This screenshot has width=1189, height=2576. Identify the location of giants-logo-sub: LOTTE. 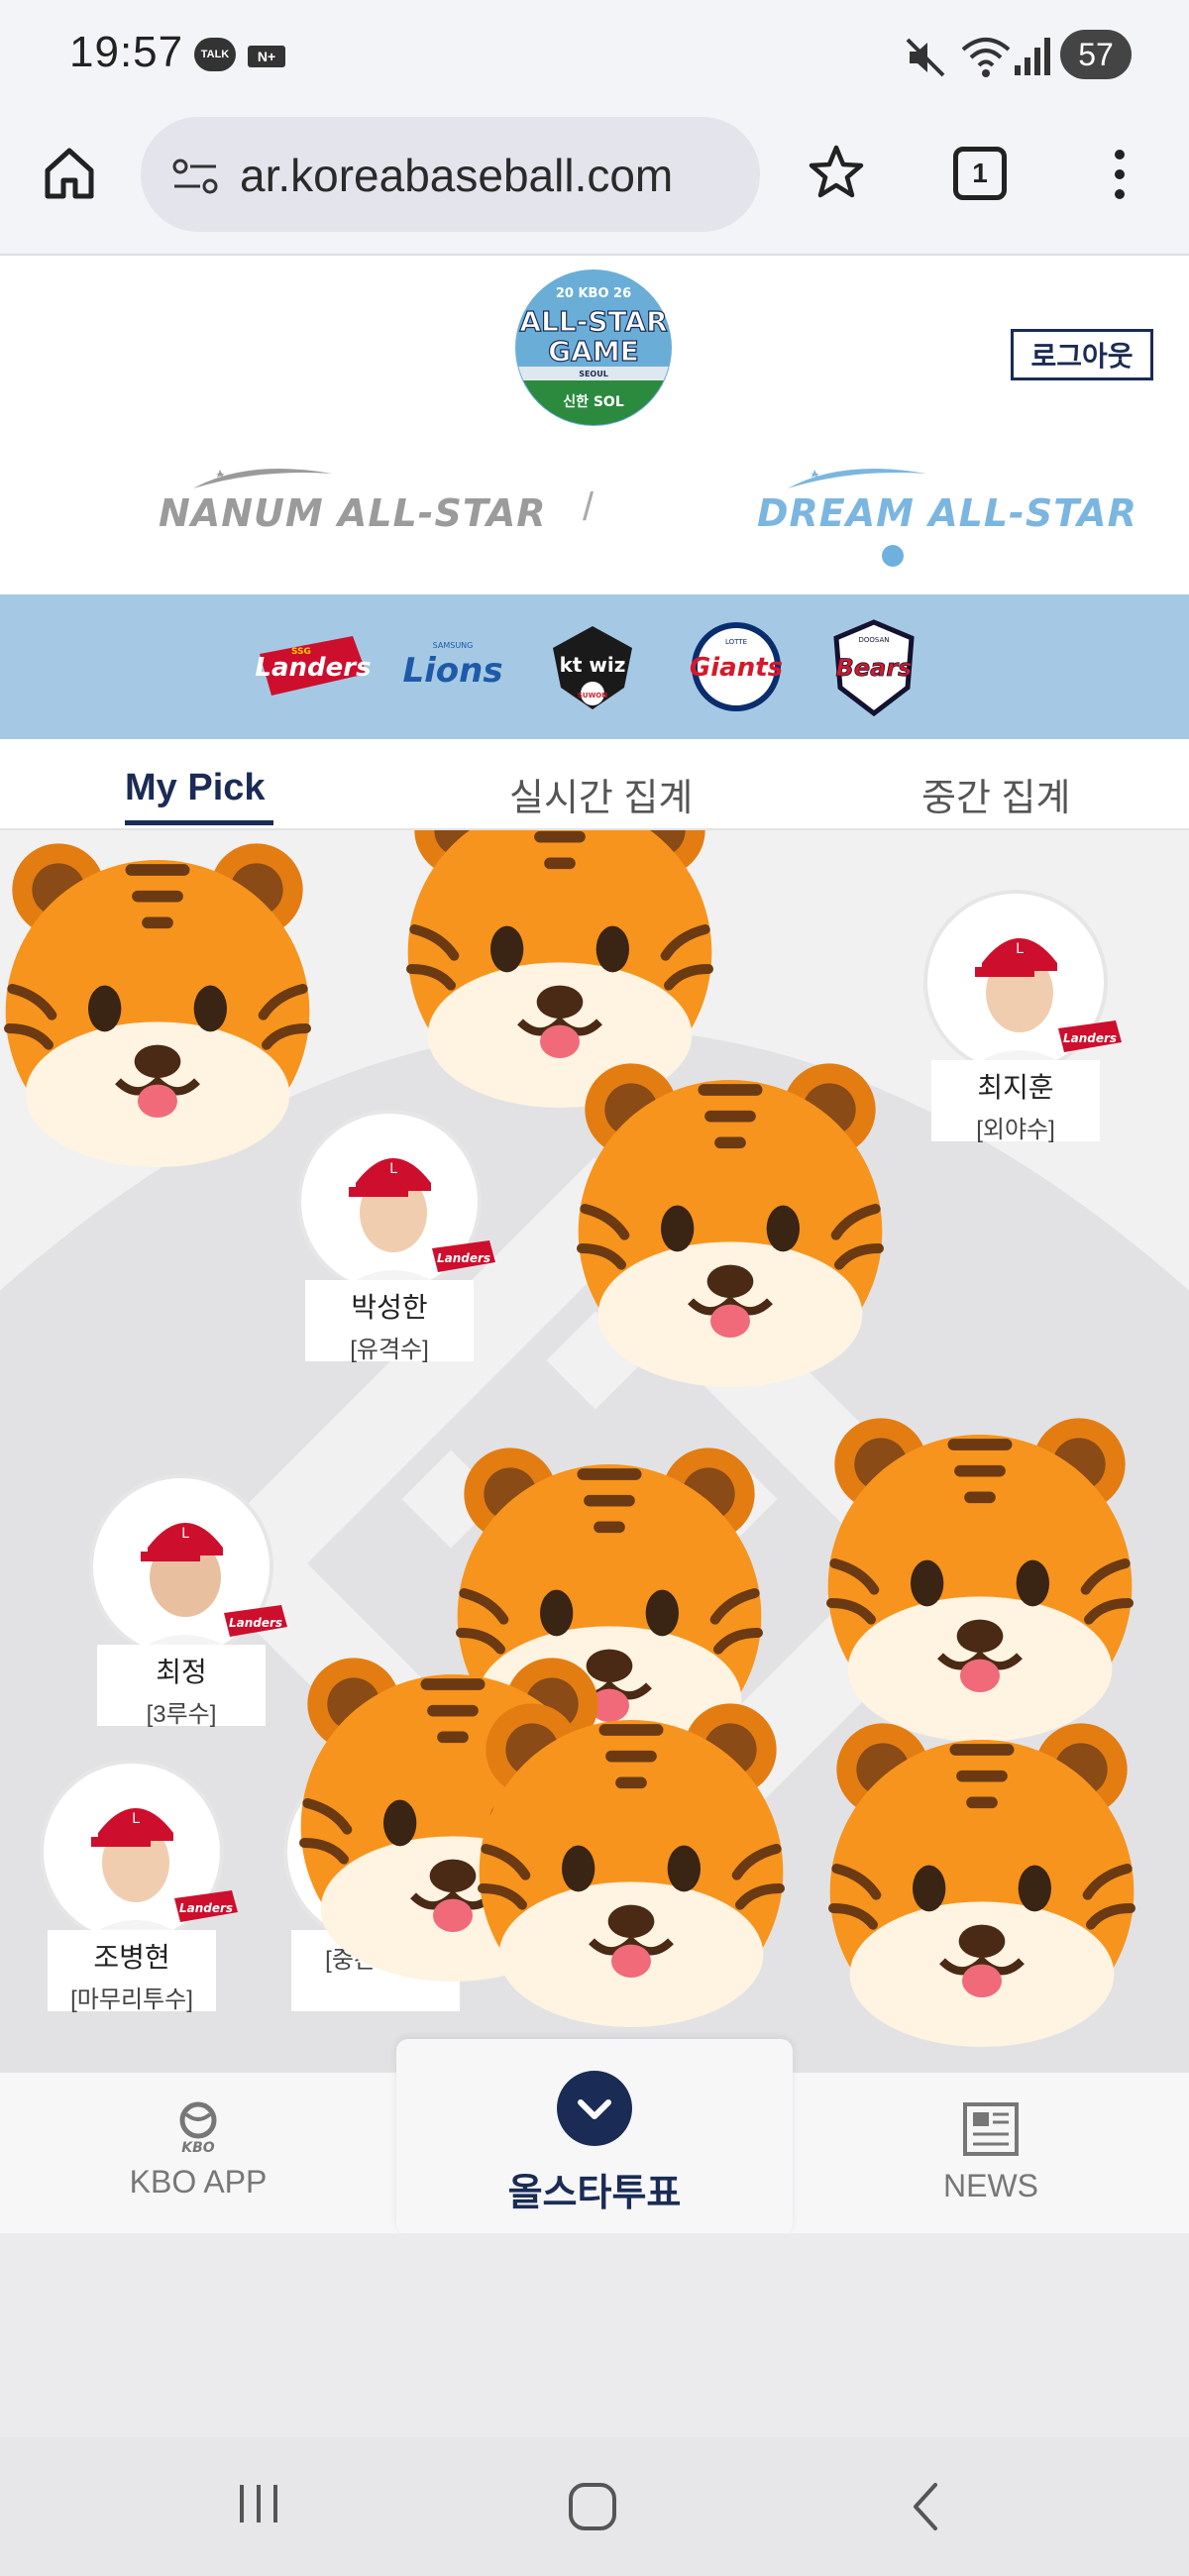
(736, 642).